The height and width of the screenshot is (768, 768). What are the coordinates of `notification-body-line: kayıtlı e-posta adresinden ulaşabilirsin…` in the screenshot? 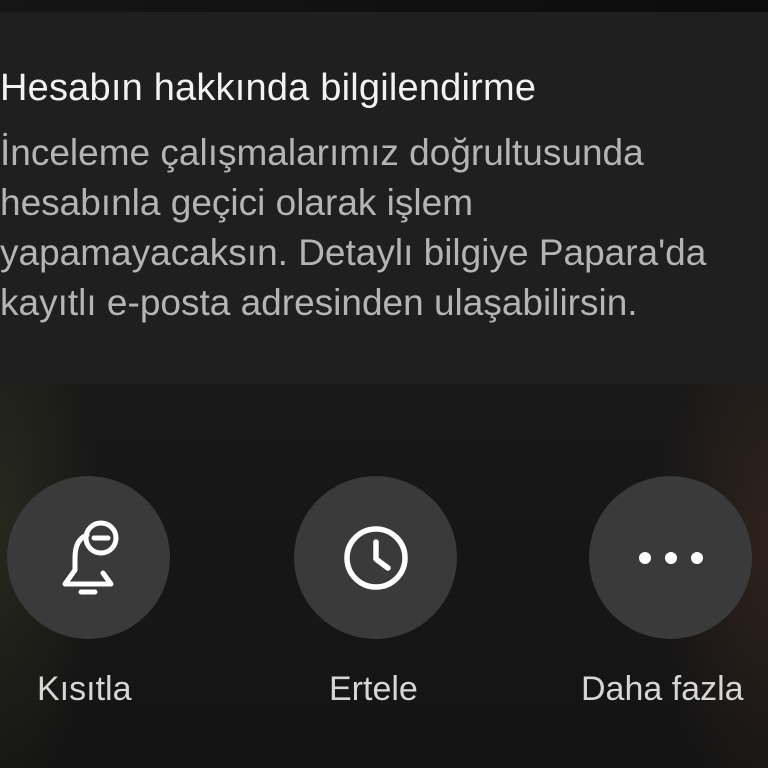 It's located at (319, 302).